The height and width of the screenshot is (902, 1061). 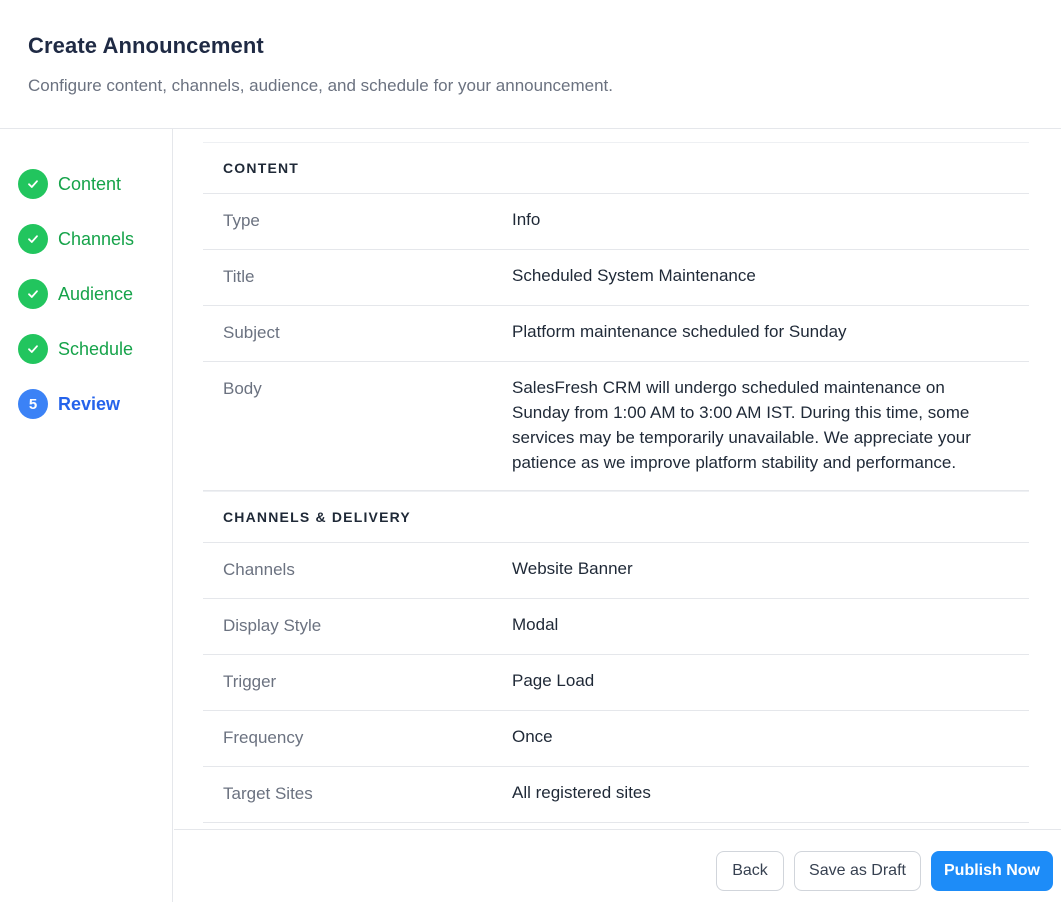 I want to click on review-row-target-sites: Target Sites All registered sites, so click(x=616, y=795).